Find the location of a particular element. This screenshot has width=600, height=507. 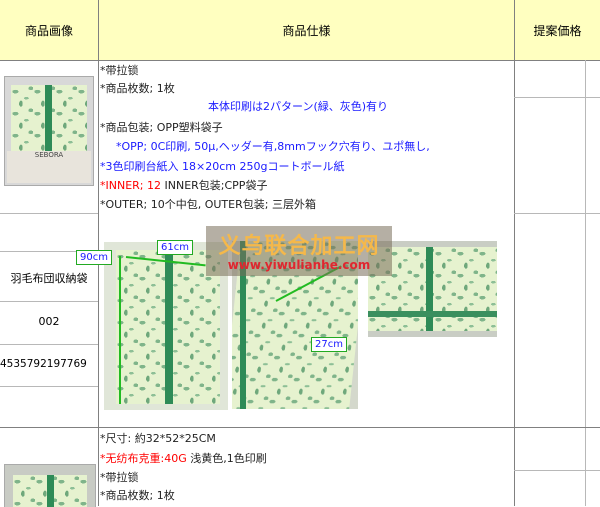

dimension-length-label: 90cm is located at coordinates (94, 257).